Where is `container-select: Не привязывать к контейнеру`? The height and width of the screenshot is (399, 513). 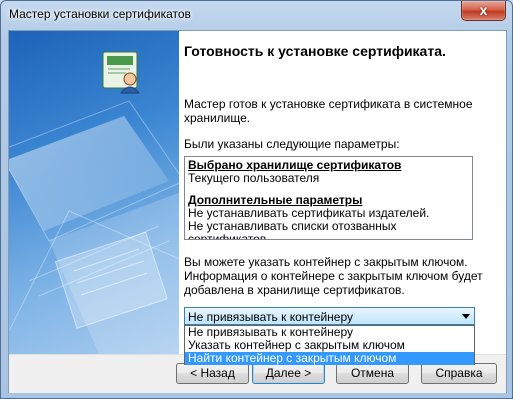
container-select: Не привязывать к контейнеру is located at coordinates (329, 316).